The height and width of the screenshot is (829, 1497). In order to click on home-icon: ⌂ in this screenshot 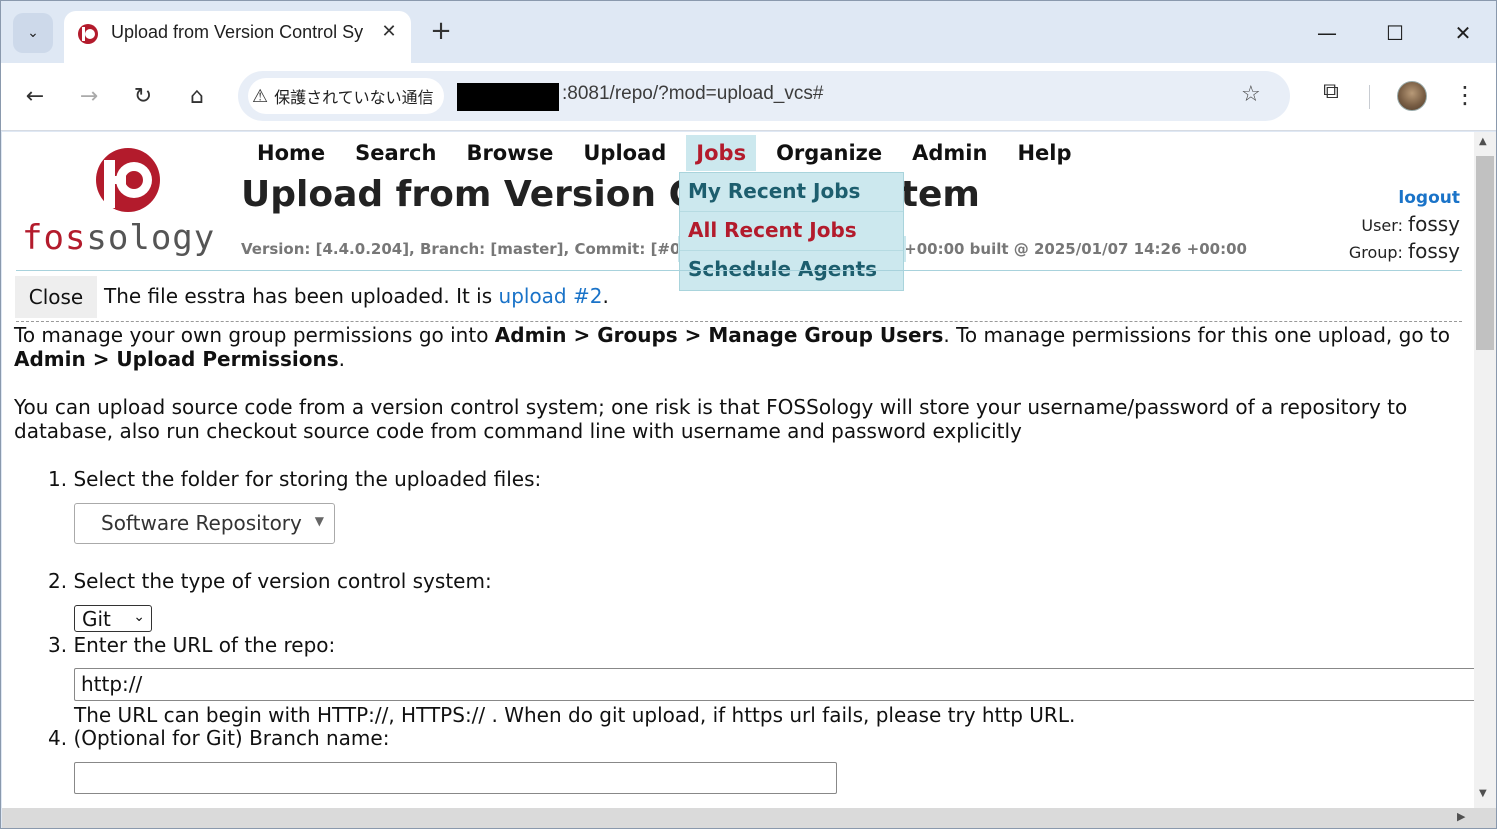, I will do `click(197, 97)`.